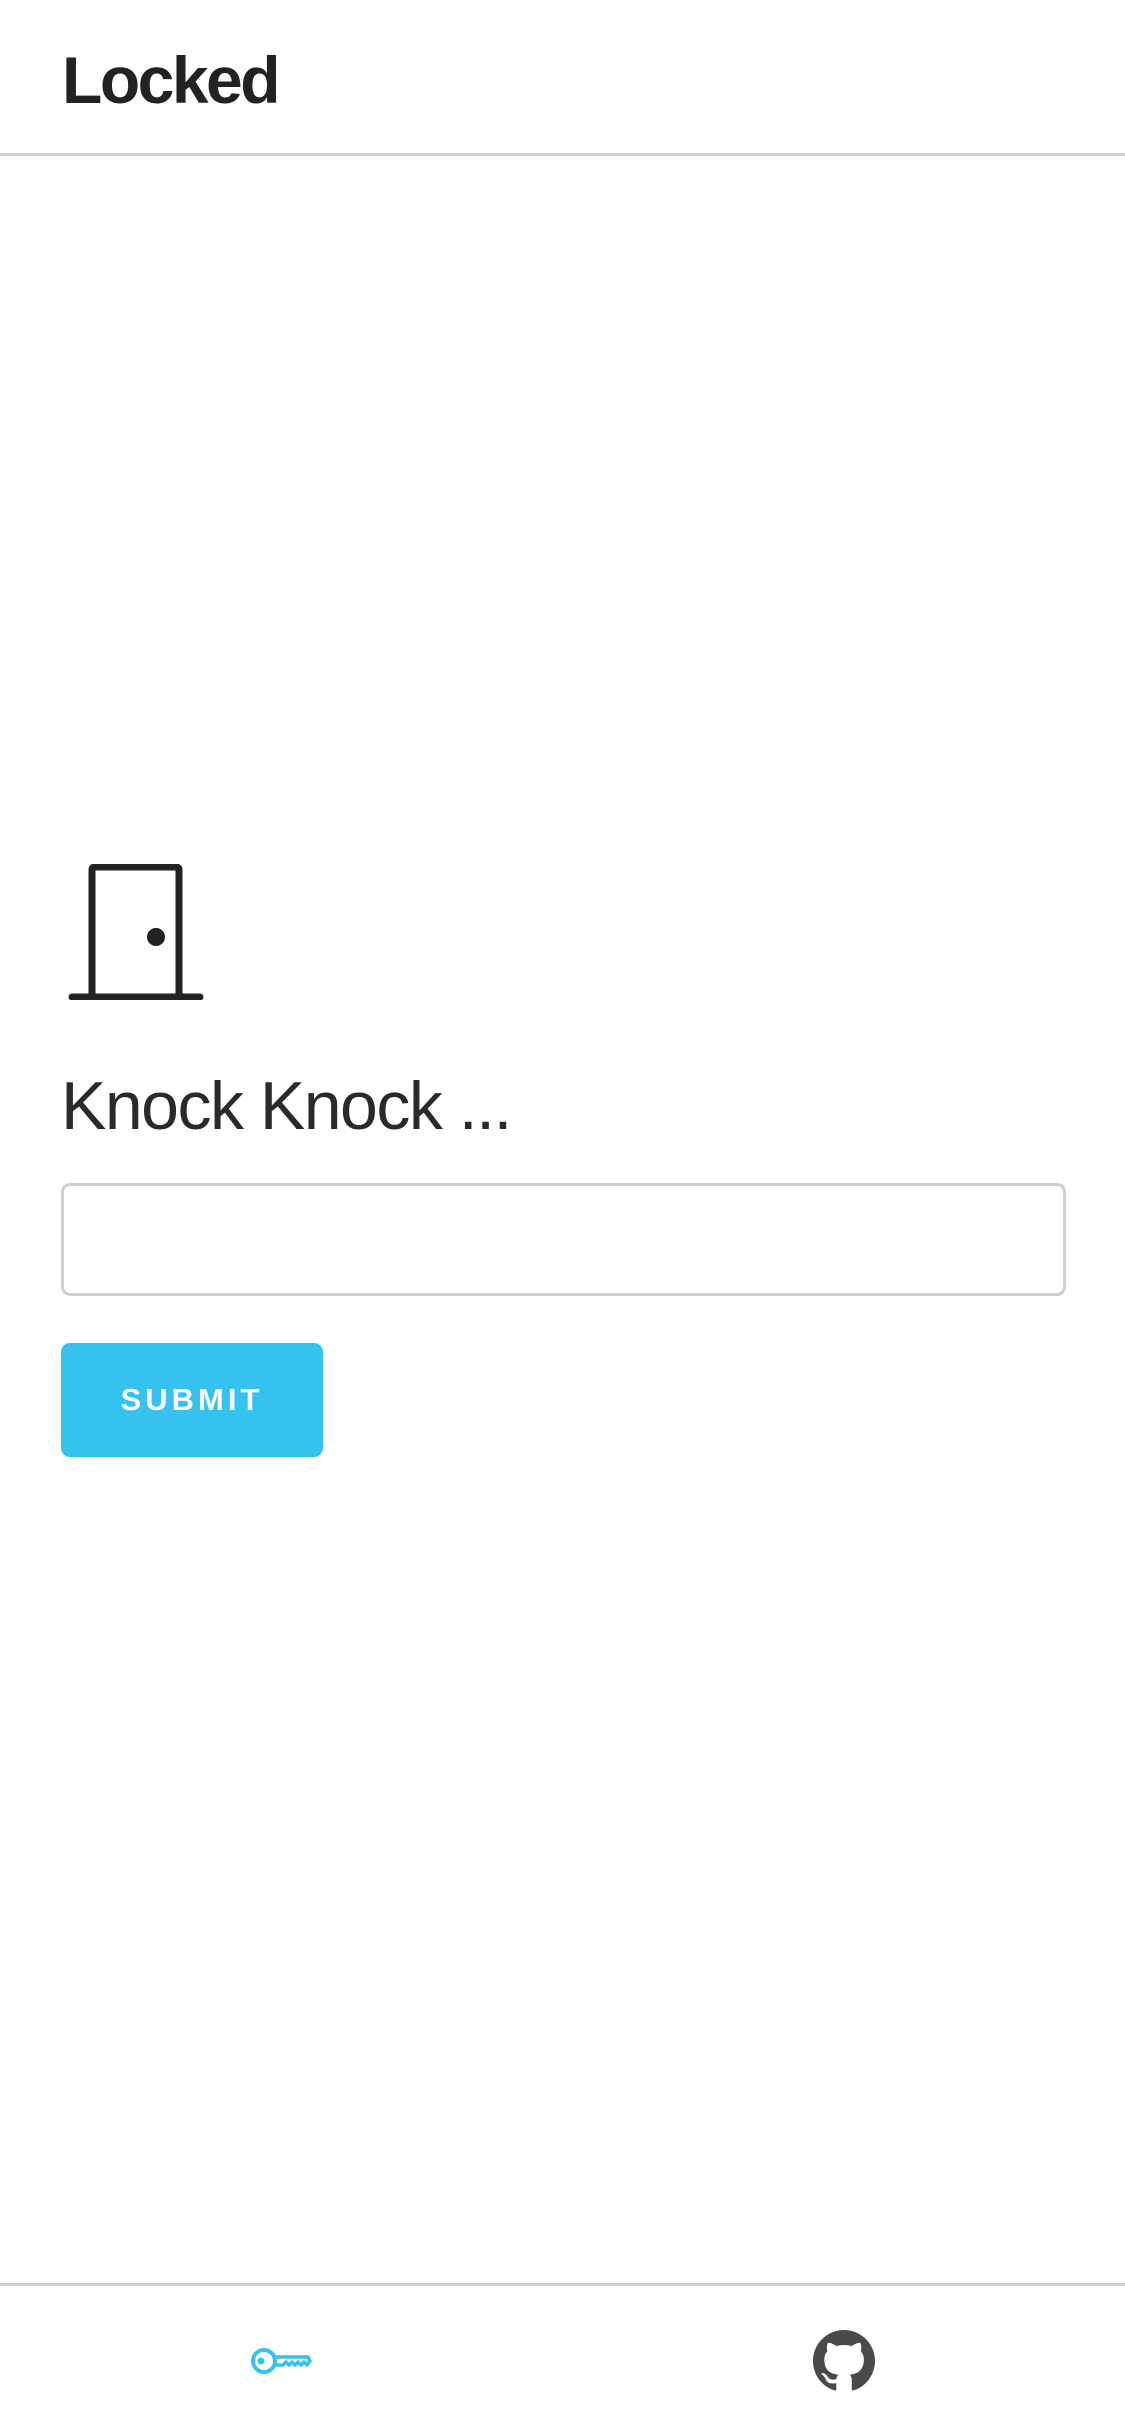  I want to click on submit-button: SUBMIT, so click(192, 1400).